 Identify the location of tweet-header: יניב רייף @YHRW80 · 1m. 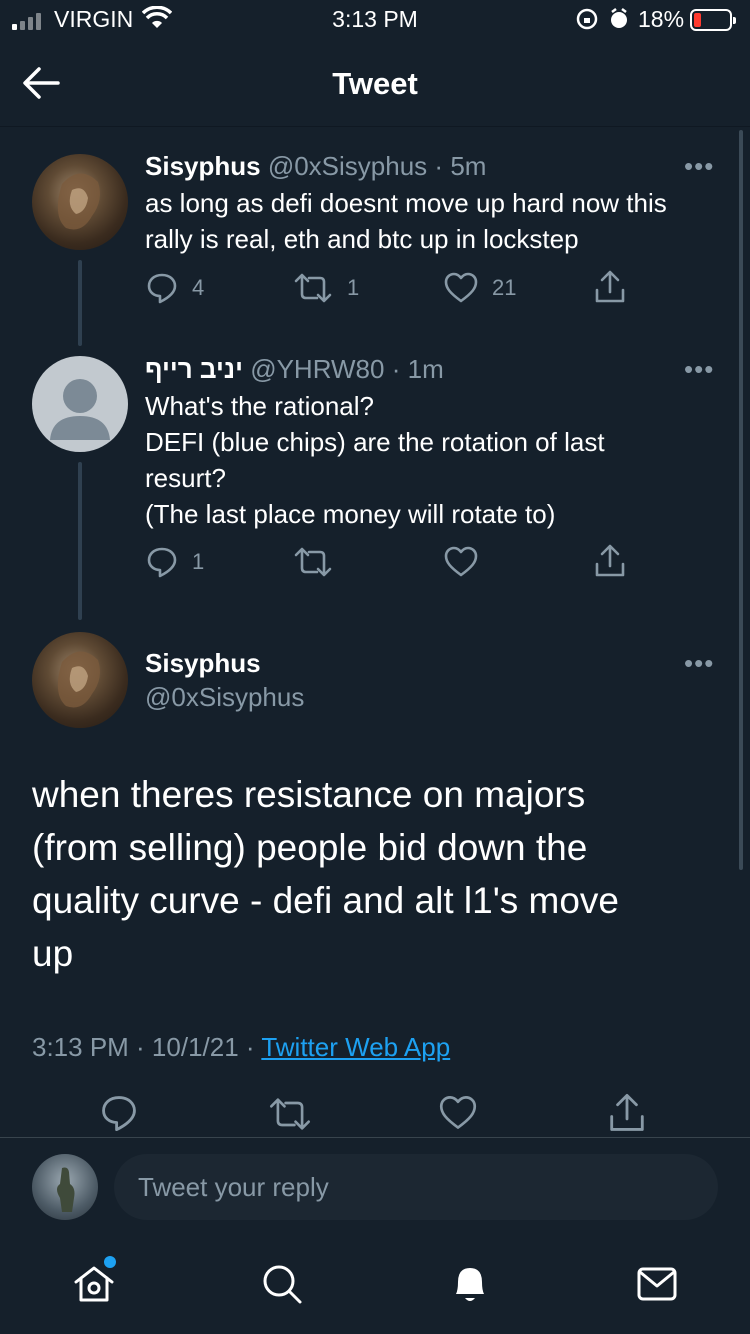
(294, 369).